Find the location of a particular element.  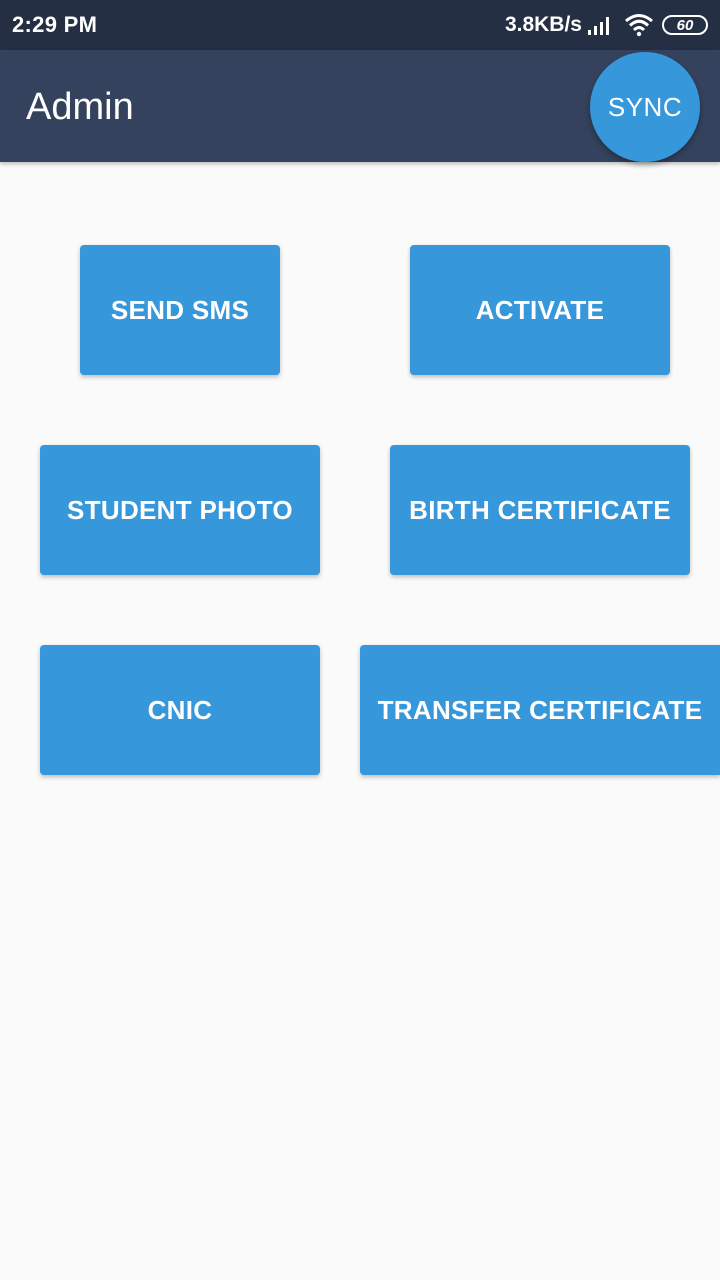

status-bar: 2:29 PM 3.8KB/s 60 is located at coordinates (360, 25).